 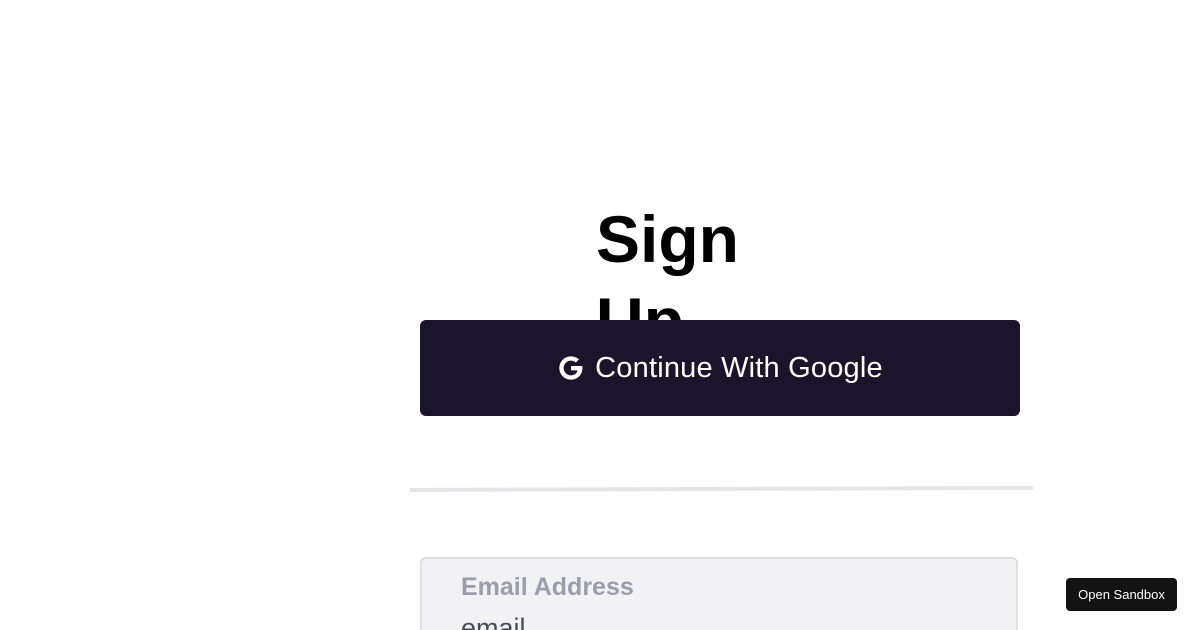 I want to click on google-icon, so click(x=571, y=368).